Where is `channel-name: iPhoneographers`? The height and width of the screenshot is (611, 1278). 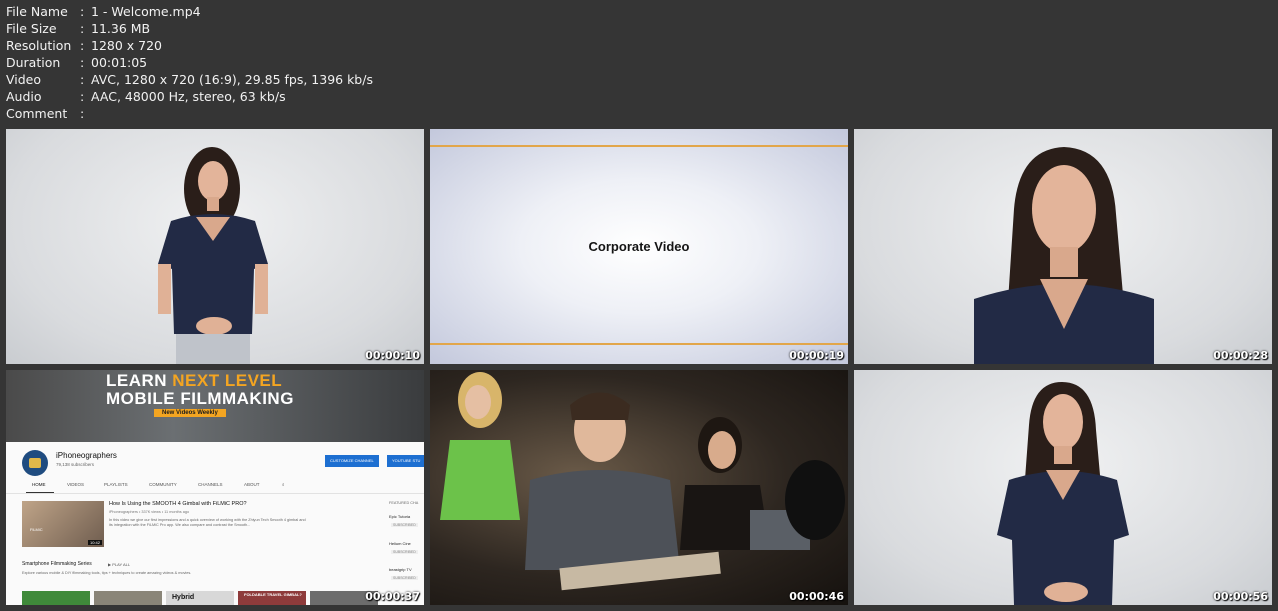 channel-name: iPhoneographers is located at coordinates (86, 455).